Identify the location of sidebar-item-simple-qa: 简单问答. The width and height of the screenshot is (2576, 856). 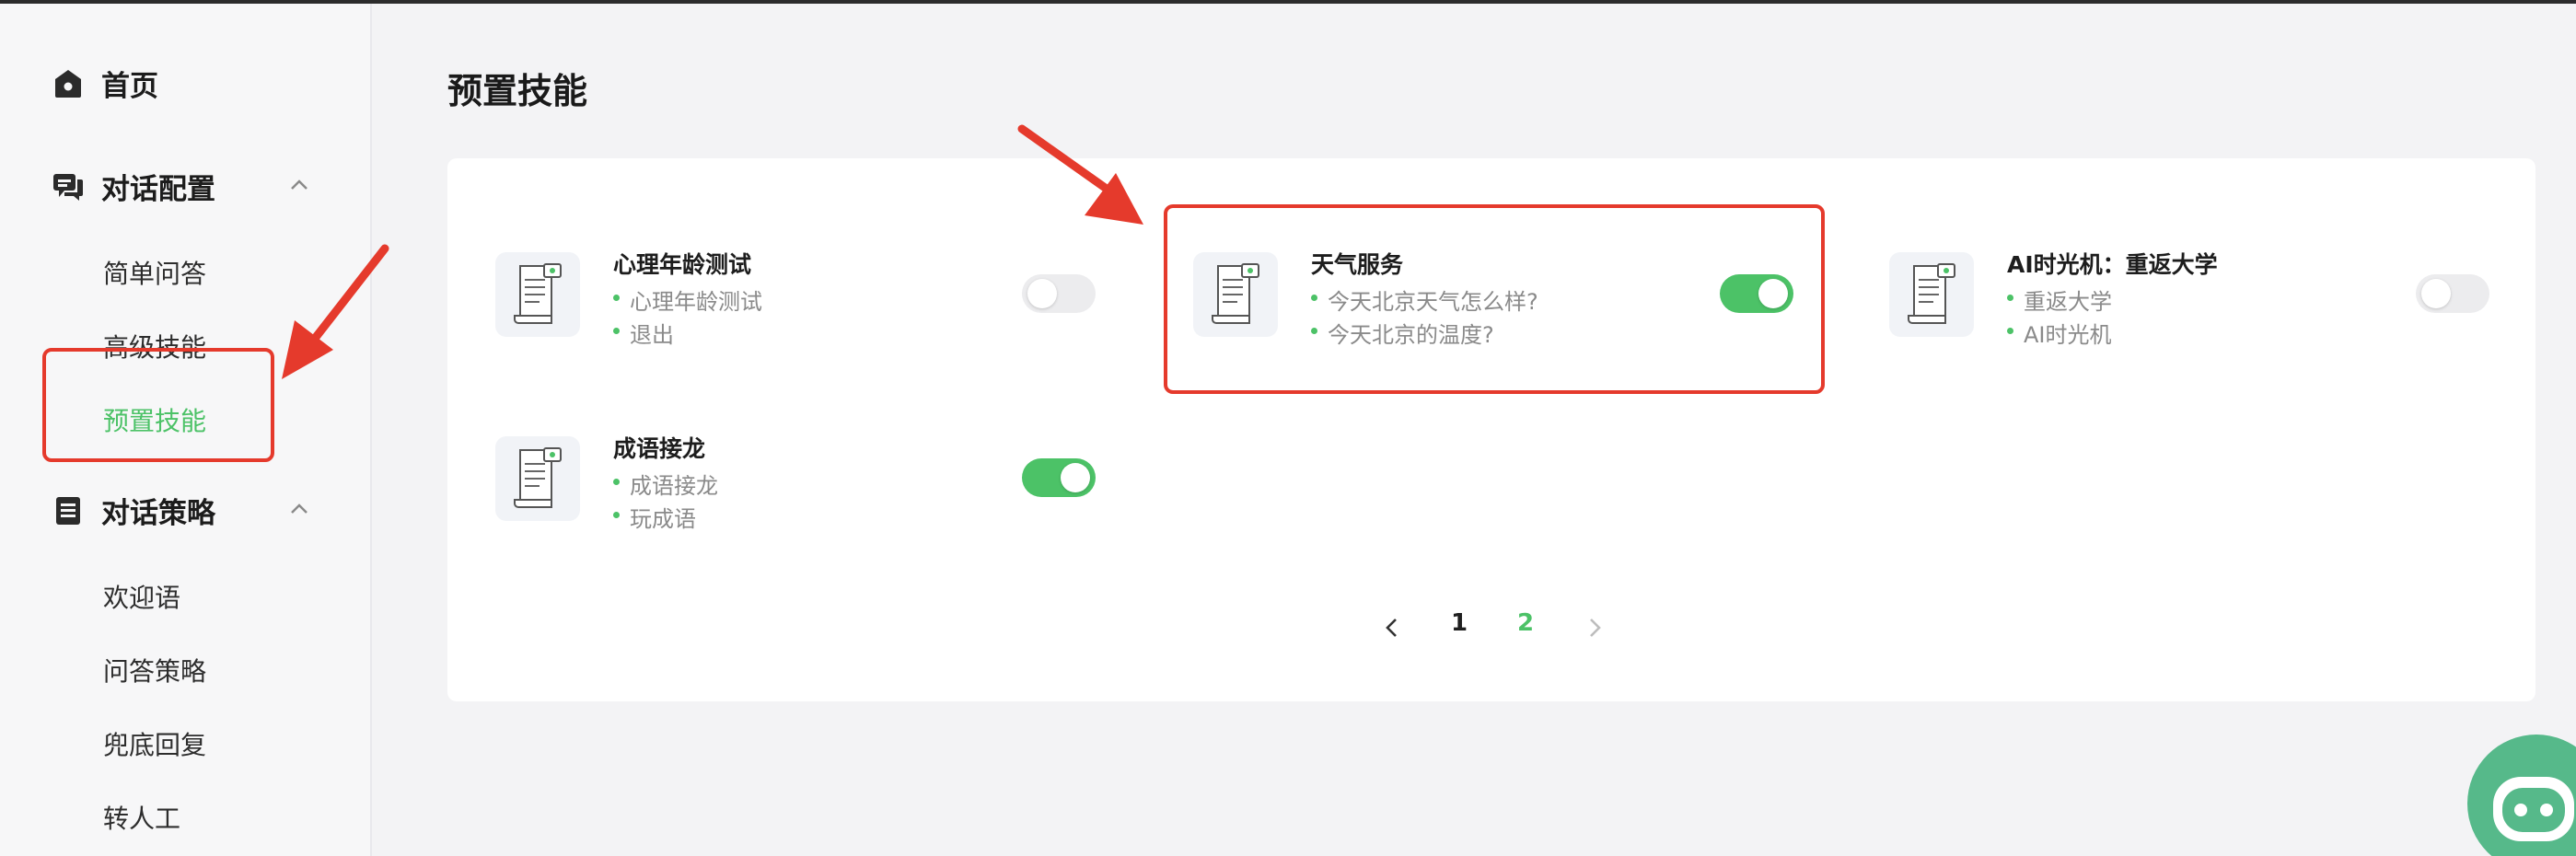
(154, 272).